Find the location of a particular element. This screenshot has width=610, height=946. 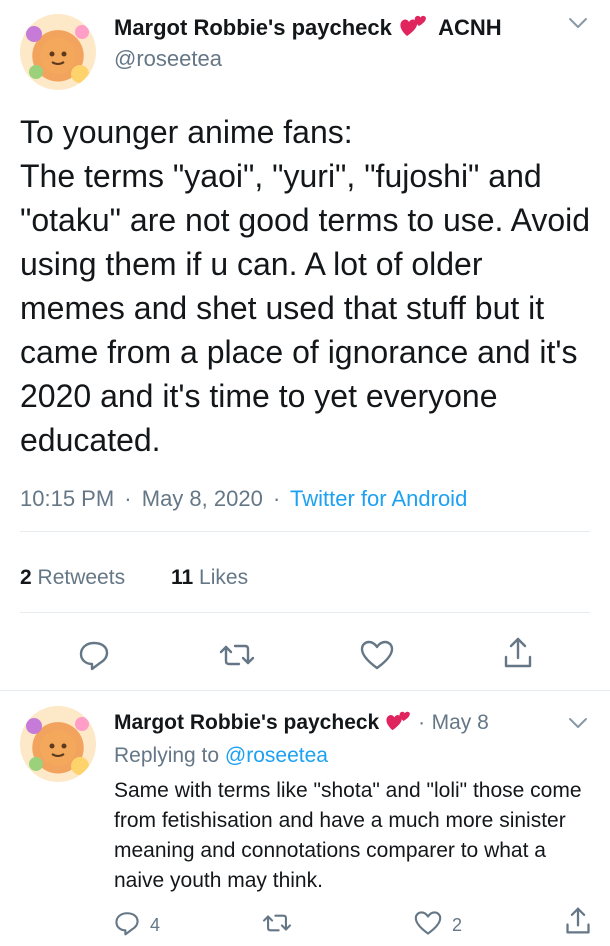

retweets-stat: 2 Retweets is located at coordinates (72, 578).